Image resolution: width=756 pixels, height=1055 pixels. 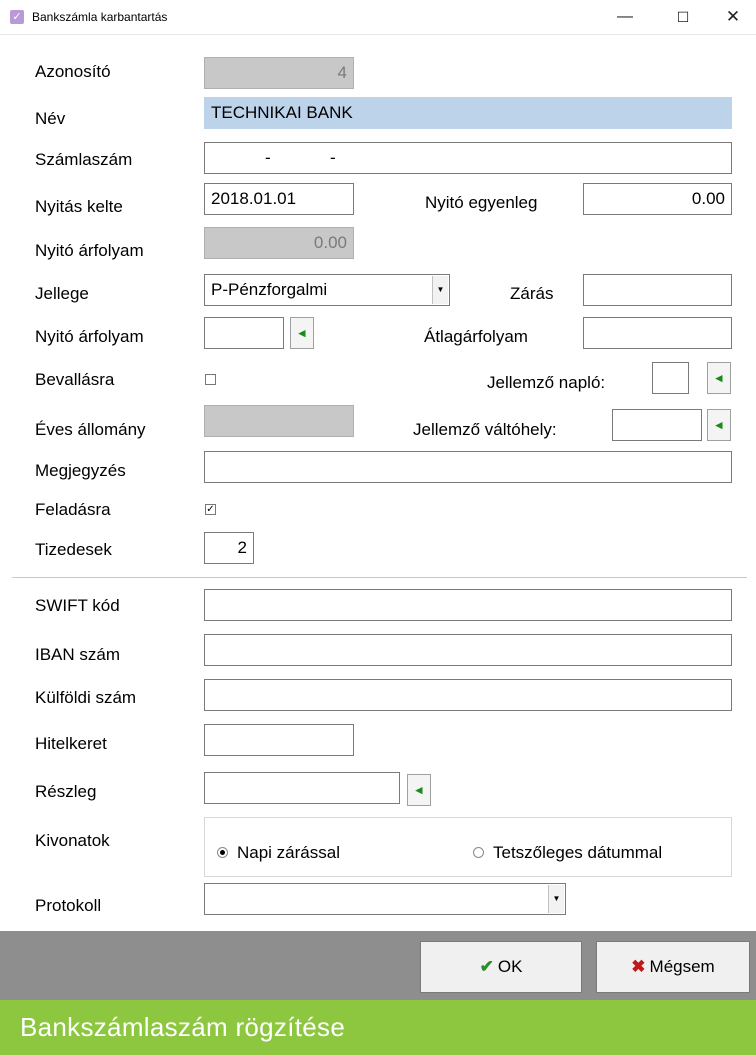 What do you see at coordinates (279, 73) in the screenshot?
I see `azonosito-field: 4` at bounding box center [279, 73].